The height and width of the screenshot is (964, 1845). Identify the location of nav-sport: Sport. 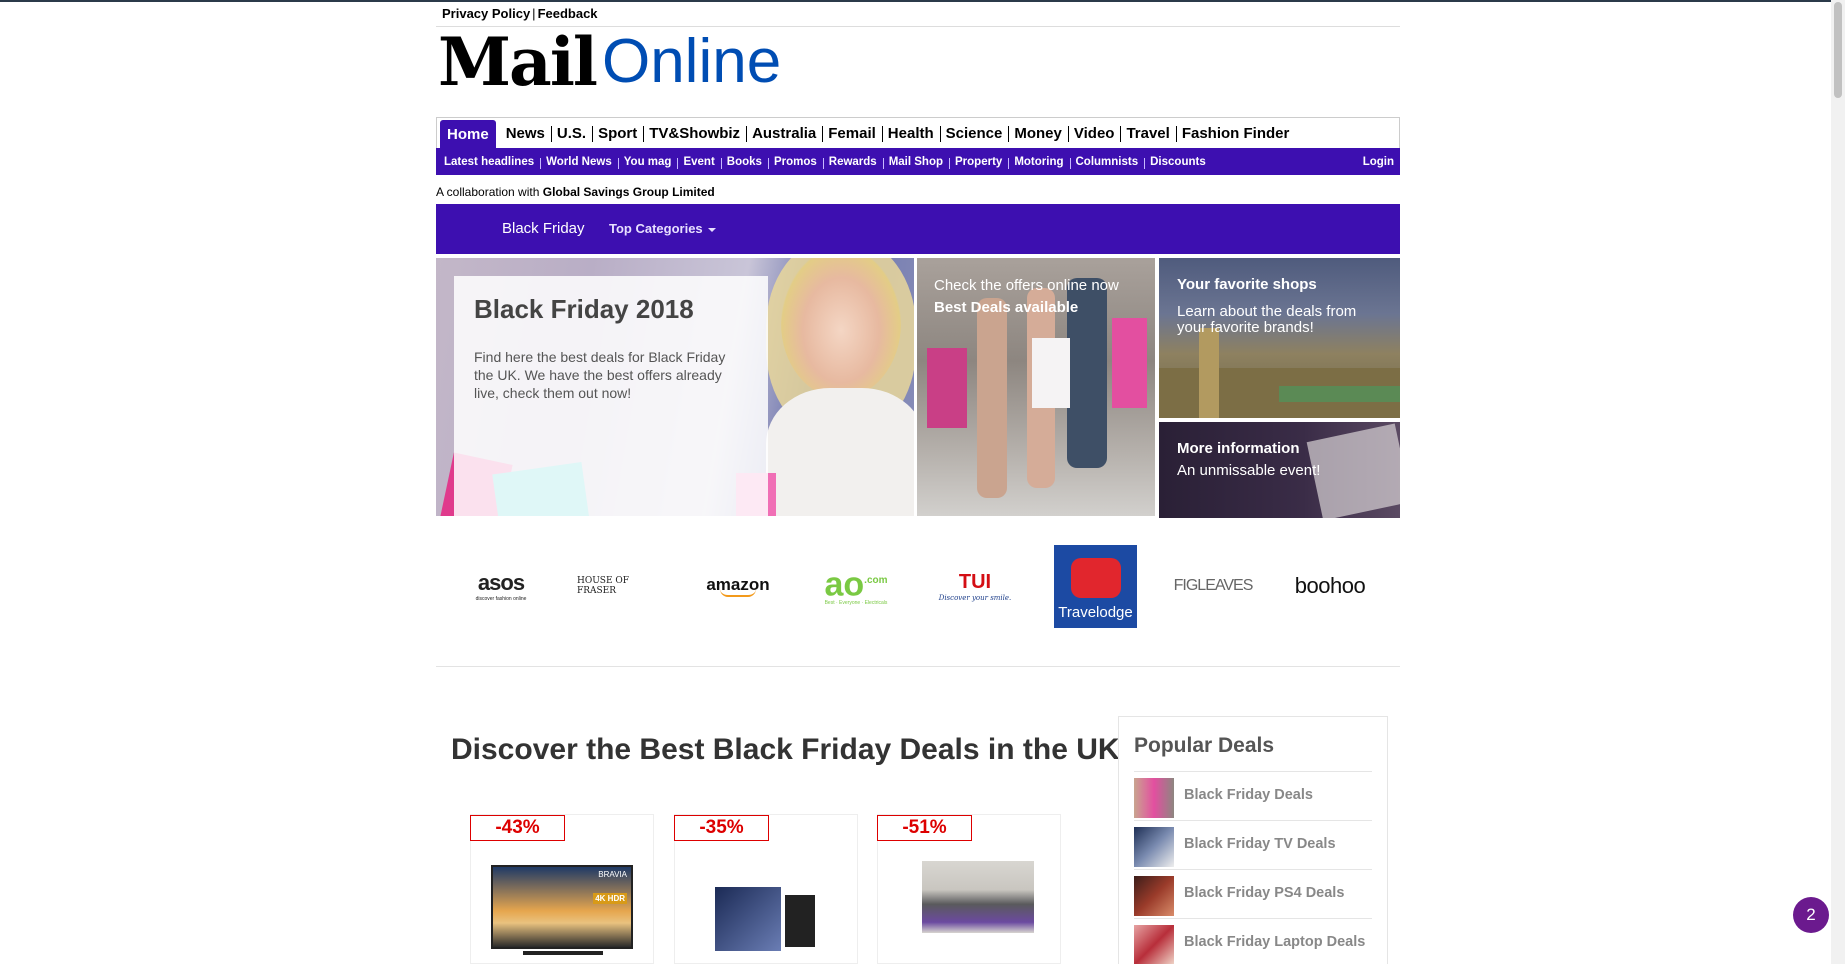
(617, 133).